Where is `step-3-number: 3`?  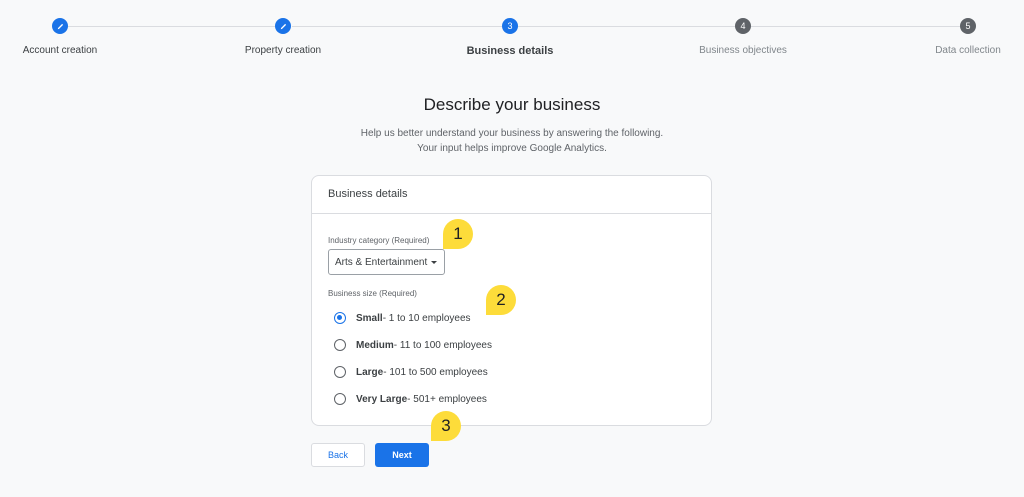
step-3-number: 3 is located at coordinates (510, 26).